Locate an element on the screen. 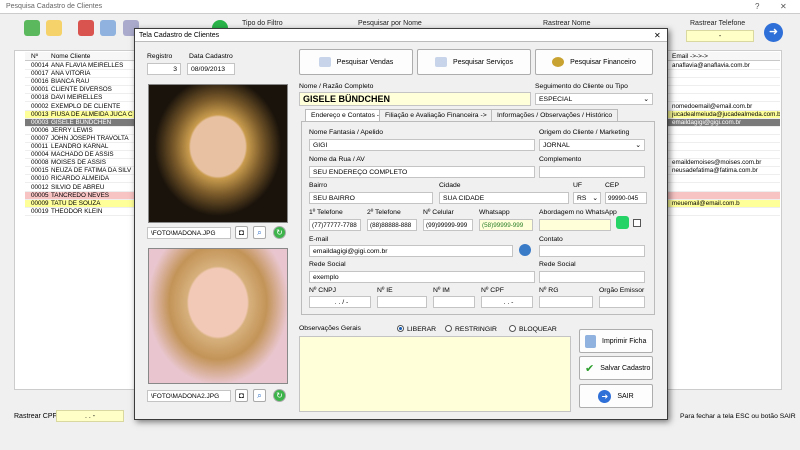 This screenshot has width=800, height=450. zoom-icon-2: ⌕ is located at coordinates (259, 395).